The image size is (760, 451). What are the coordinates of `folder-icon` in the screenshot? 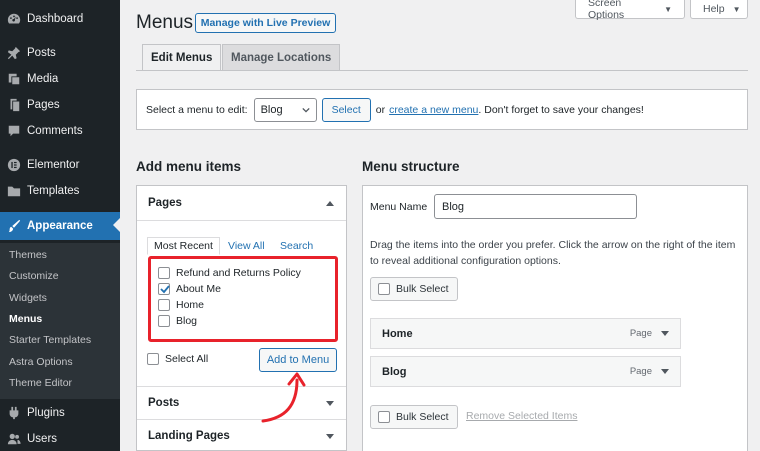 It's located at (14, 191).